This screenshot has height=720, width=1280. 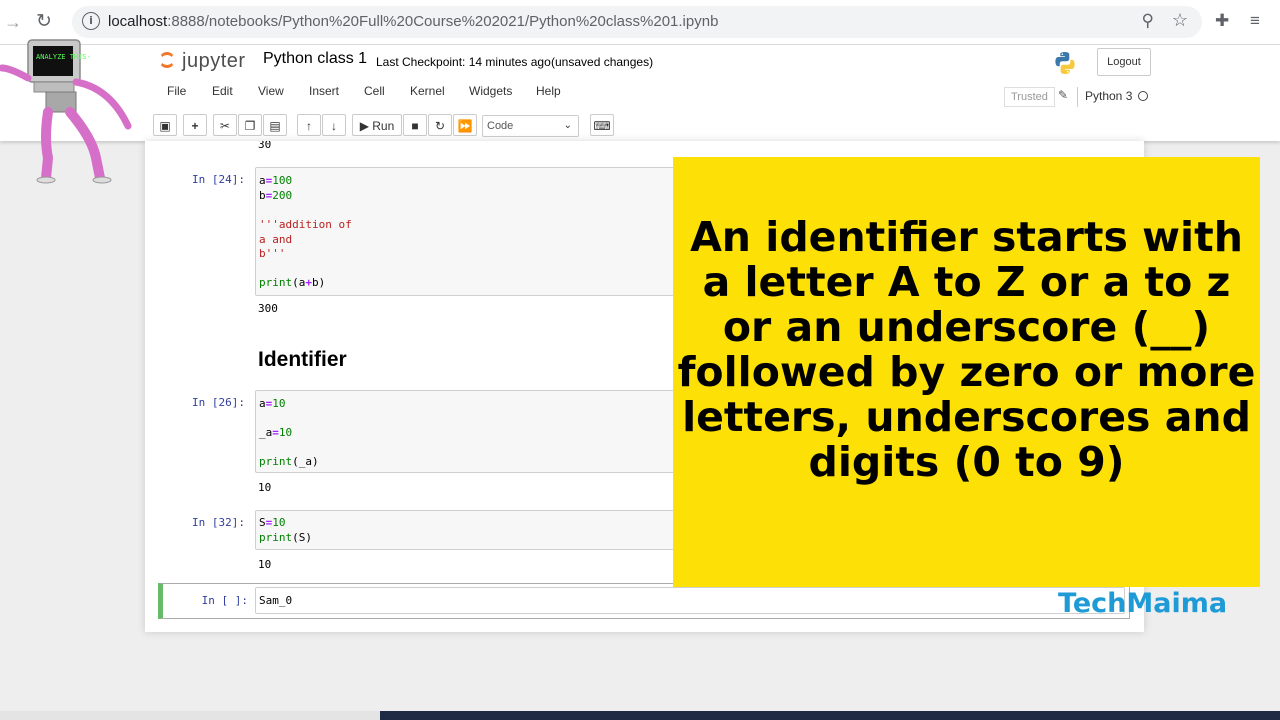 What do you see at coordinates (653, 126) in the screenshot?
I see `notebook-toolbar: ▣ + ✂ ❐ ▤ ↑ ↓ ▶ Run ■ ↻ ⏩ Code ⌄ ⌨` at bounding box center [653, 126].